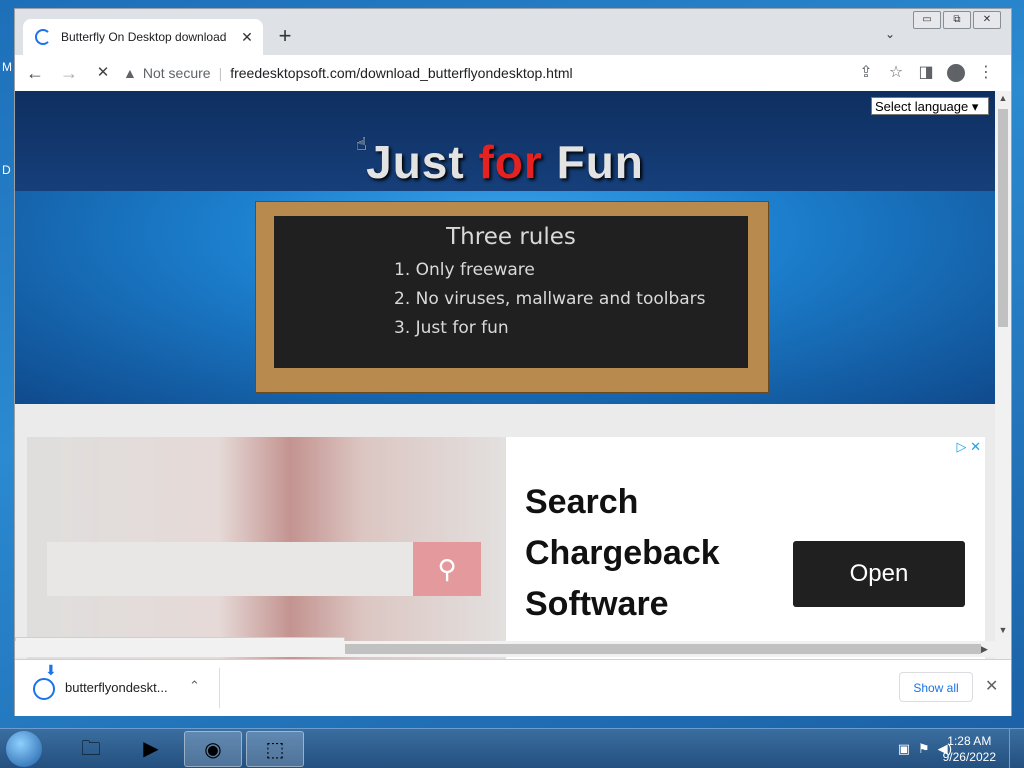 The height and width of the screenshot is (768, 1024). Describe the element at coordinates (69, 73) in the screenshot. I see `forward-button: →` at that location.